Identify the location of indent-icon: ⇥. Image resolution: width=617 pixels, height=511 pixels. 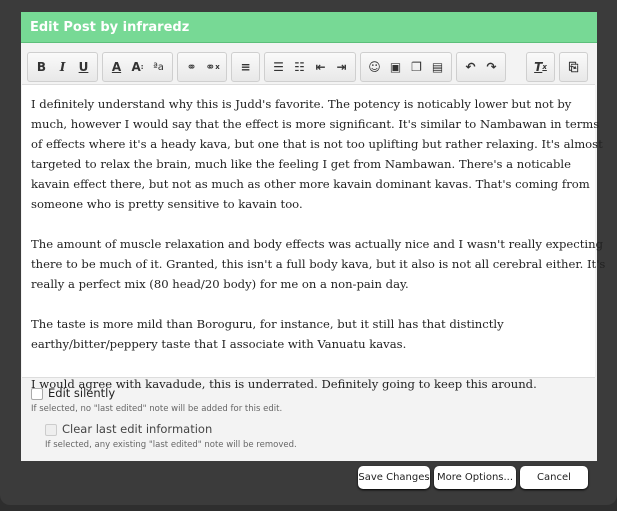
(341, 67).